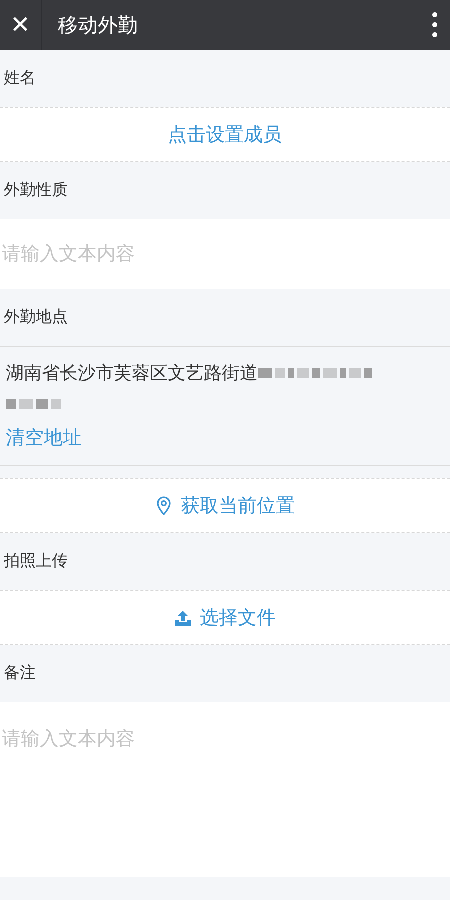 The image size is (450, 900). I want to click on location-pin-icon, so click(164, 506).